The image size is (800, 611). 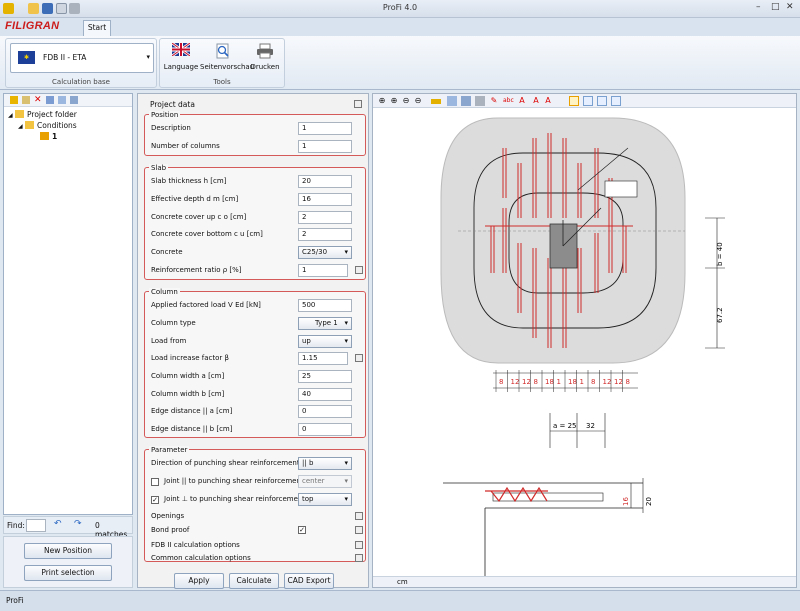 What do you see at coordinates (68, 551) in the screenshot?
I see `new-position-button: New Position` at bounding box center [68, 551].